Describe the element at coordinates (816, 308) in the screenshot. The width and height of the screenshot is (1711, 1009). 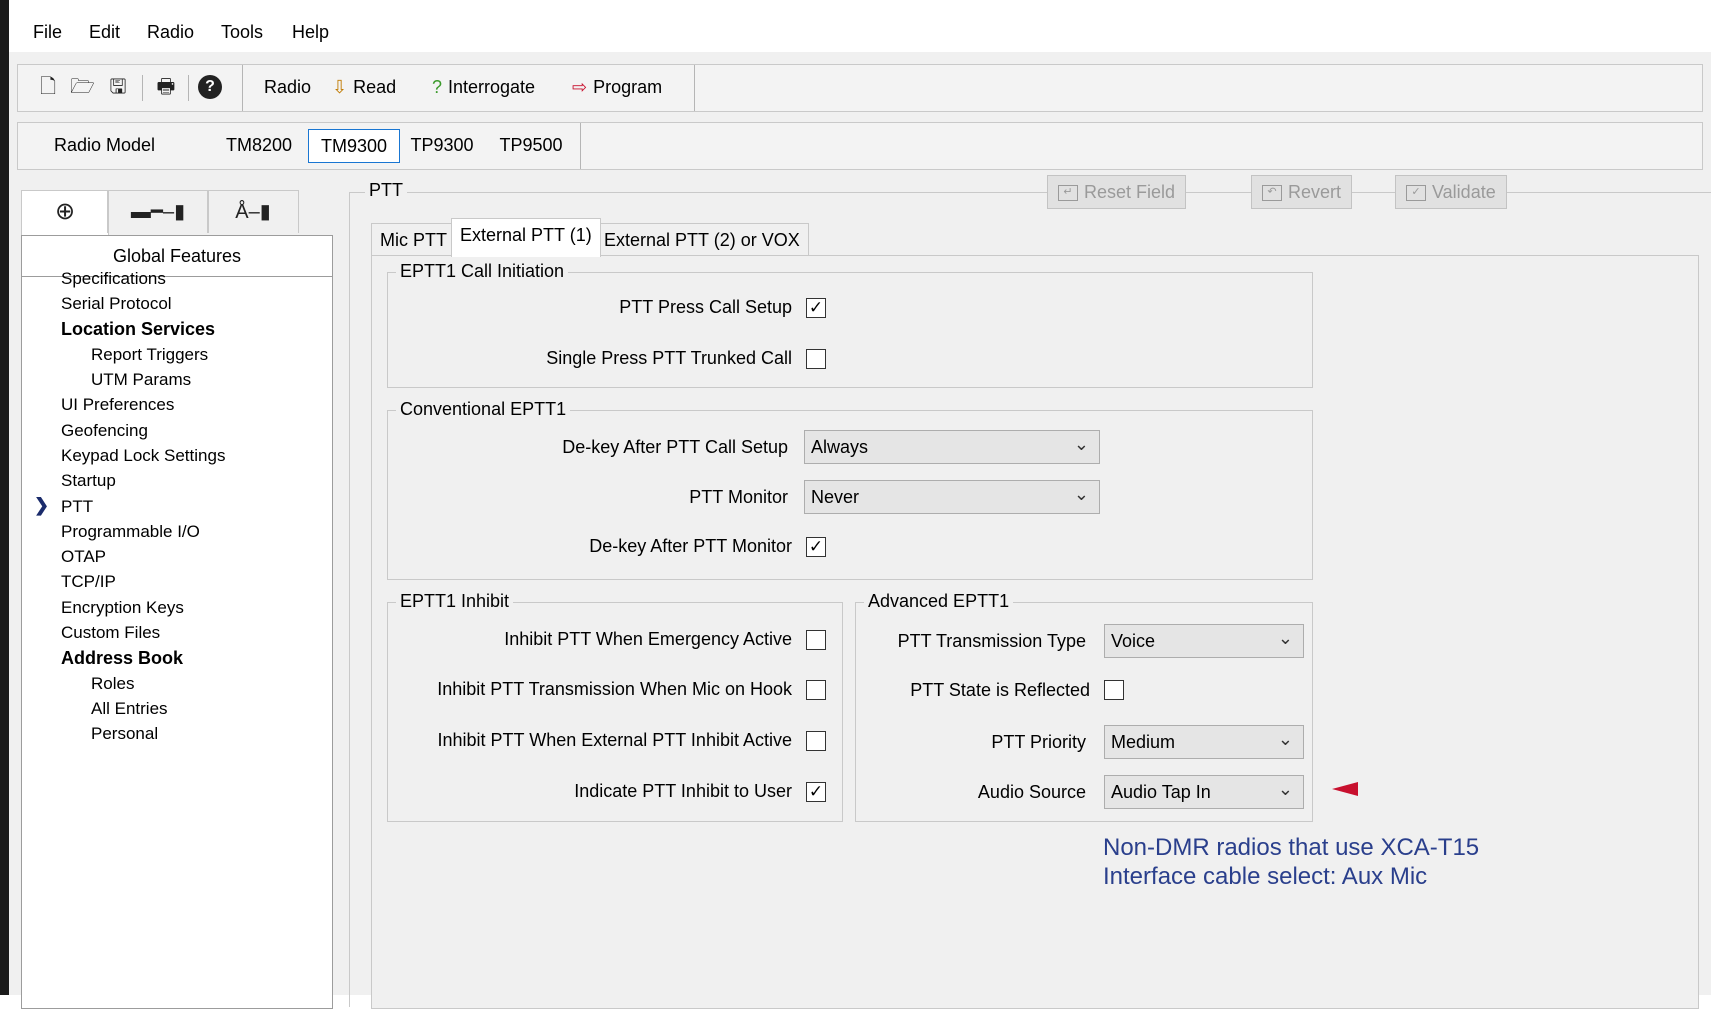
I see `ptt-press-call-setup-checkbox: ✓` at that location.